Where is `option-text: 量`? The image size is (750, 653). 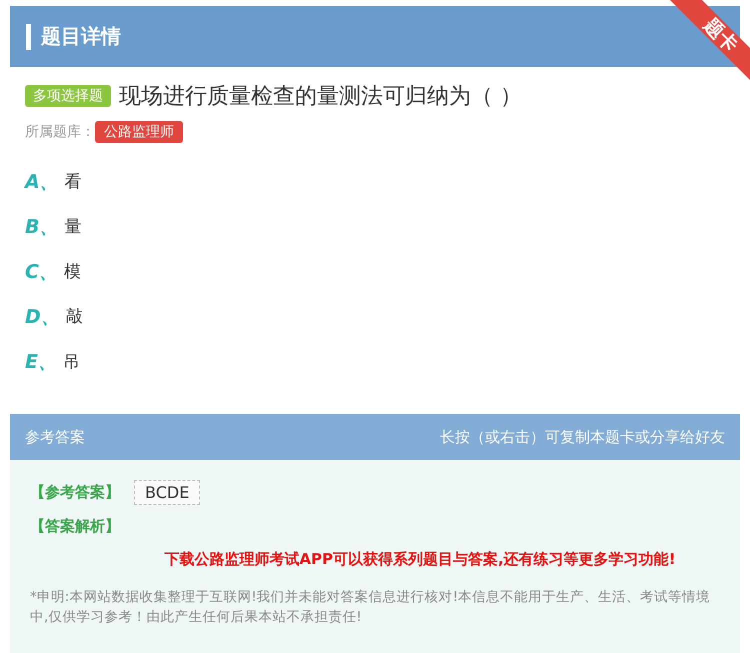
option-text: 量 is located at coordinates (73, 227).